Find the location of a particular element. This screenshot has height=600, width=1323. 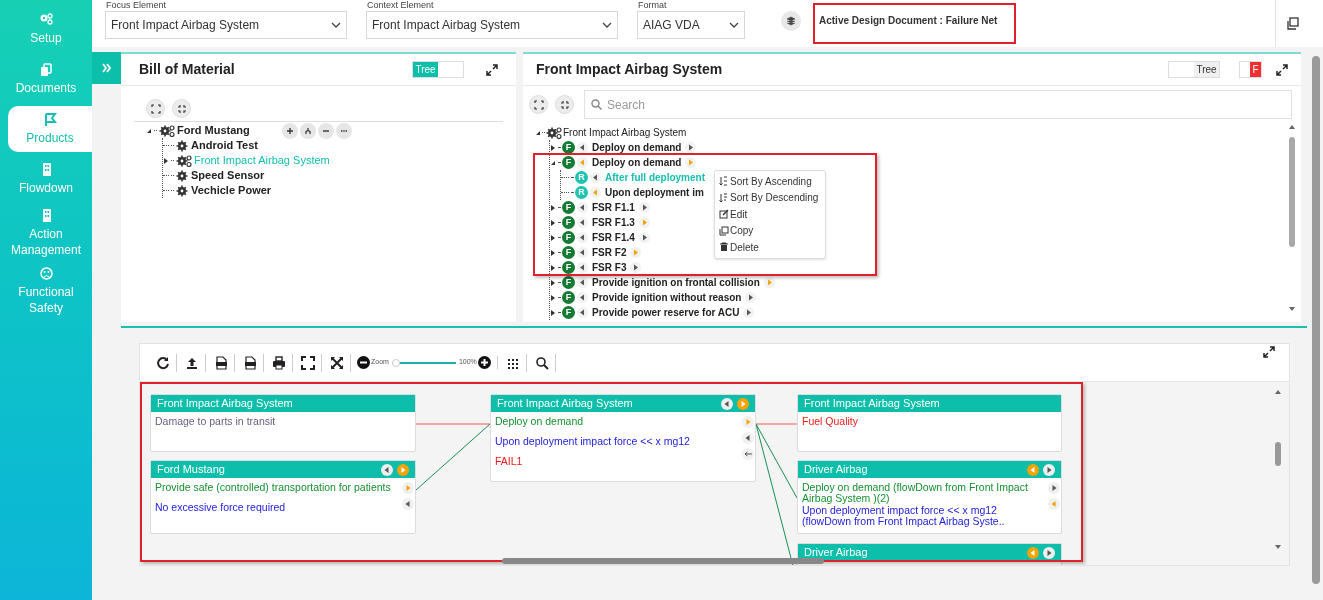

expand-all-icon is located at coordinates (538, 104).